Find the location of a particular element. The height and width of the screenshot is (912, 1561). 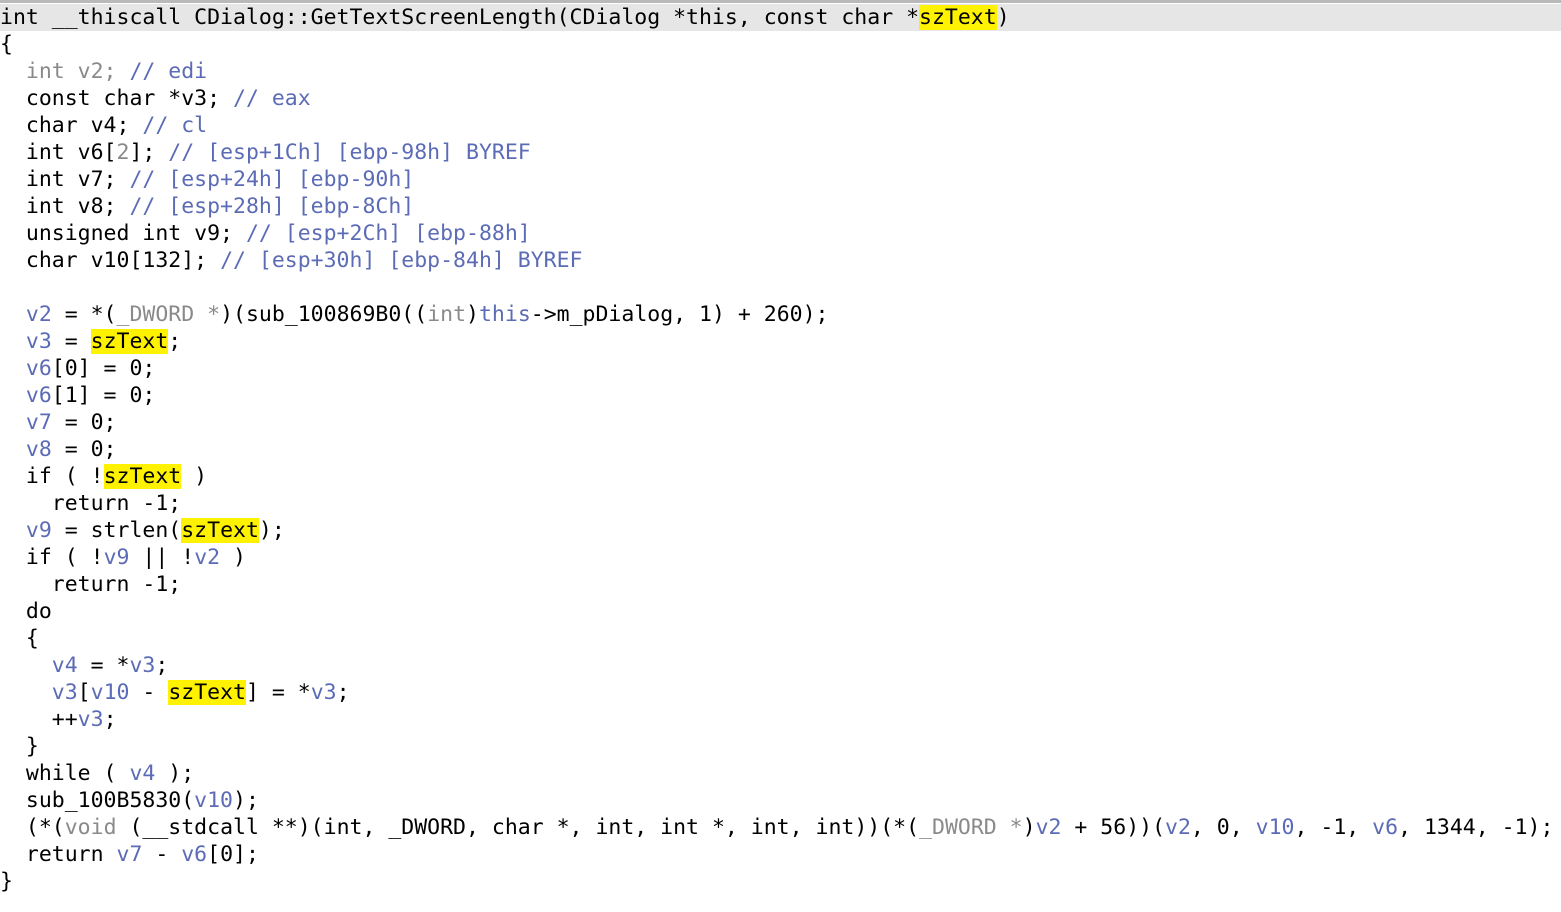

code-line: if ( !szText ) is located at coordinates (780, 476).